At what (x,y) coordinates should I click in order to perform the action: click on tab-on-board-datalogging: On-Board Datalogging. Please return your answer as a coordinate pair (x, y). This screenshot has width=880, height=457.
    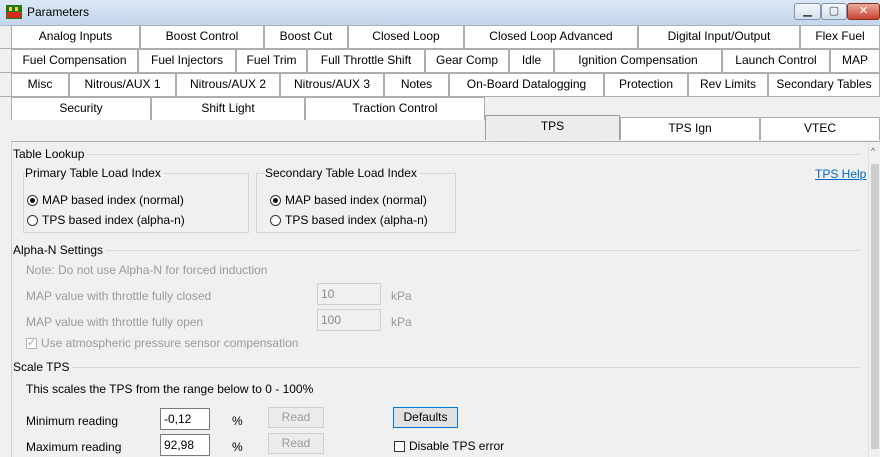
    Looking at the image, I should click on (526, 84).